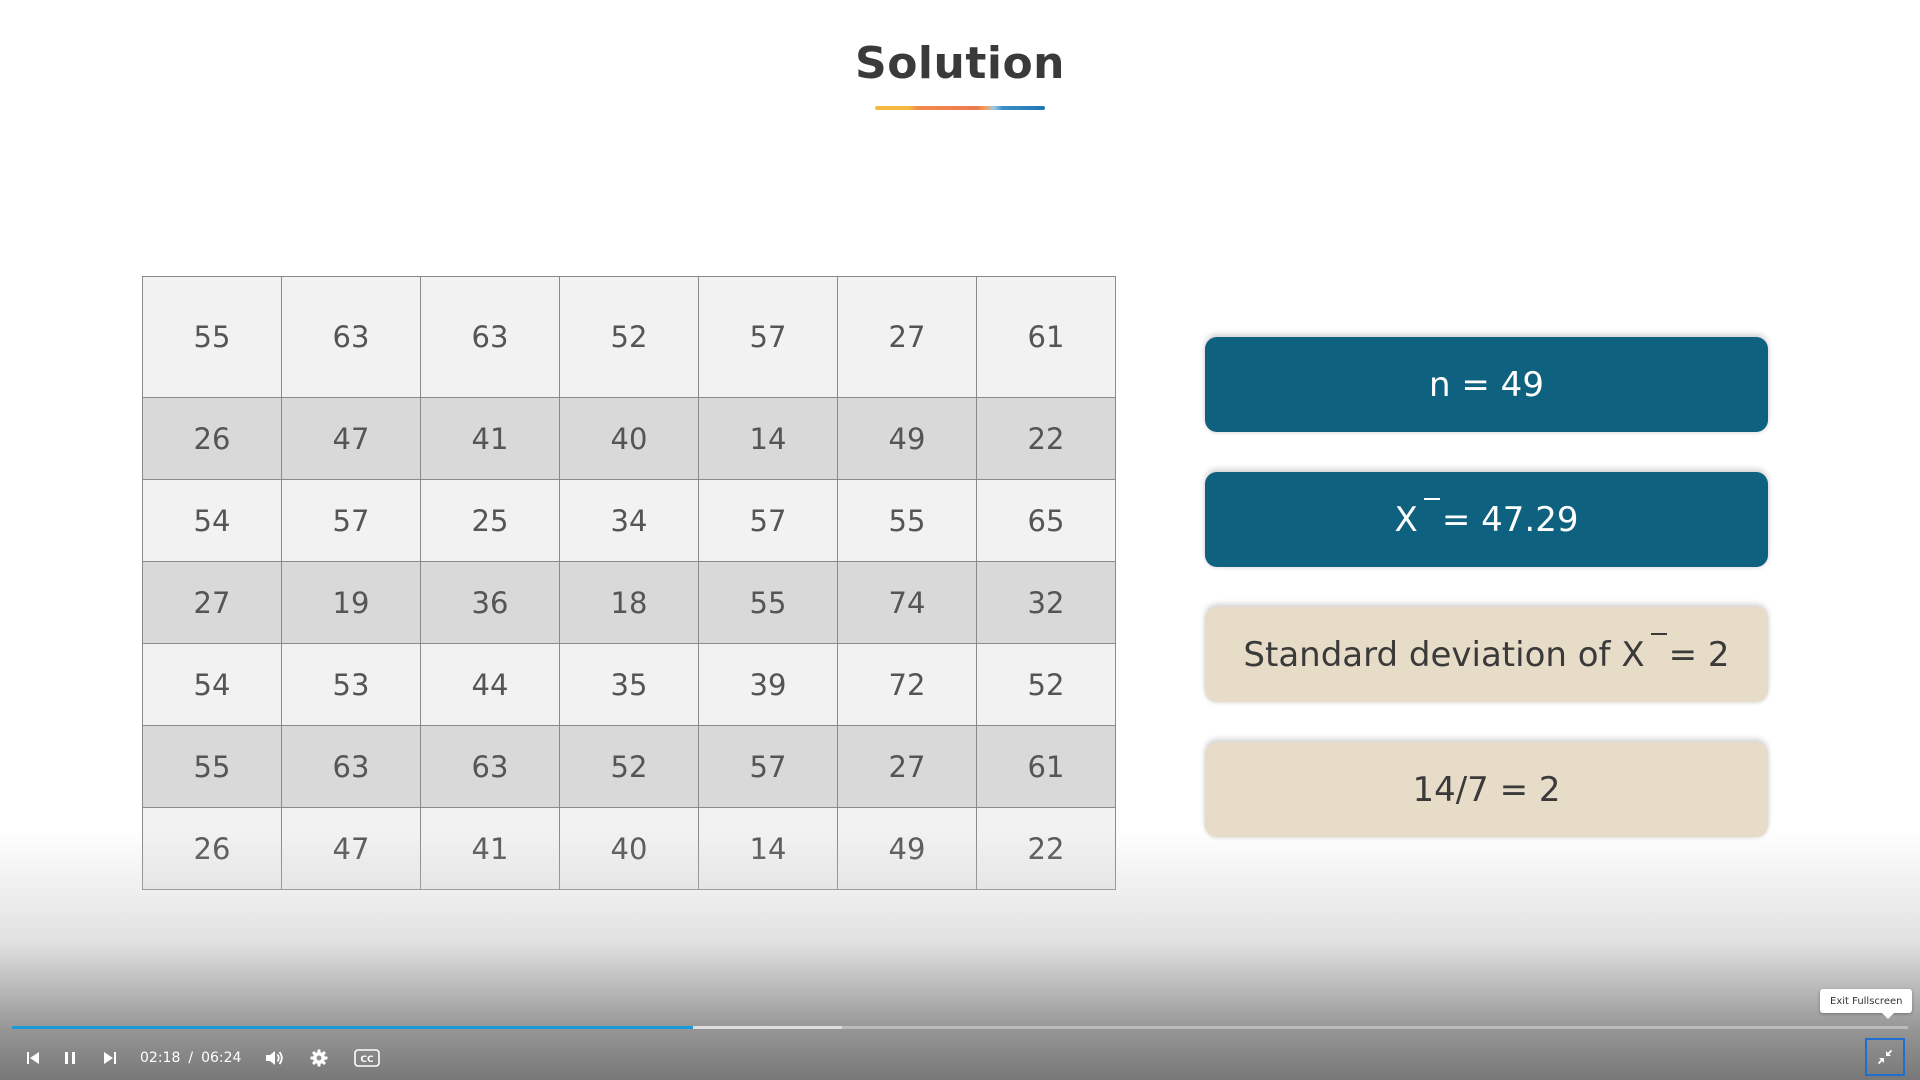  I want to click on standard-deviation-prefix: Standard deviation of X, so click(1455, 653).